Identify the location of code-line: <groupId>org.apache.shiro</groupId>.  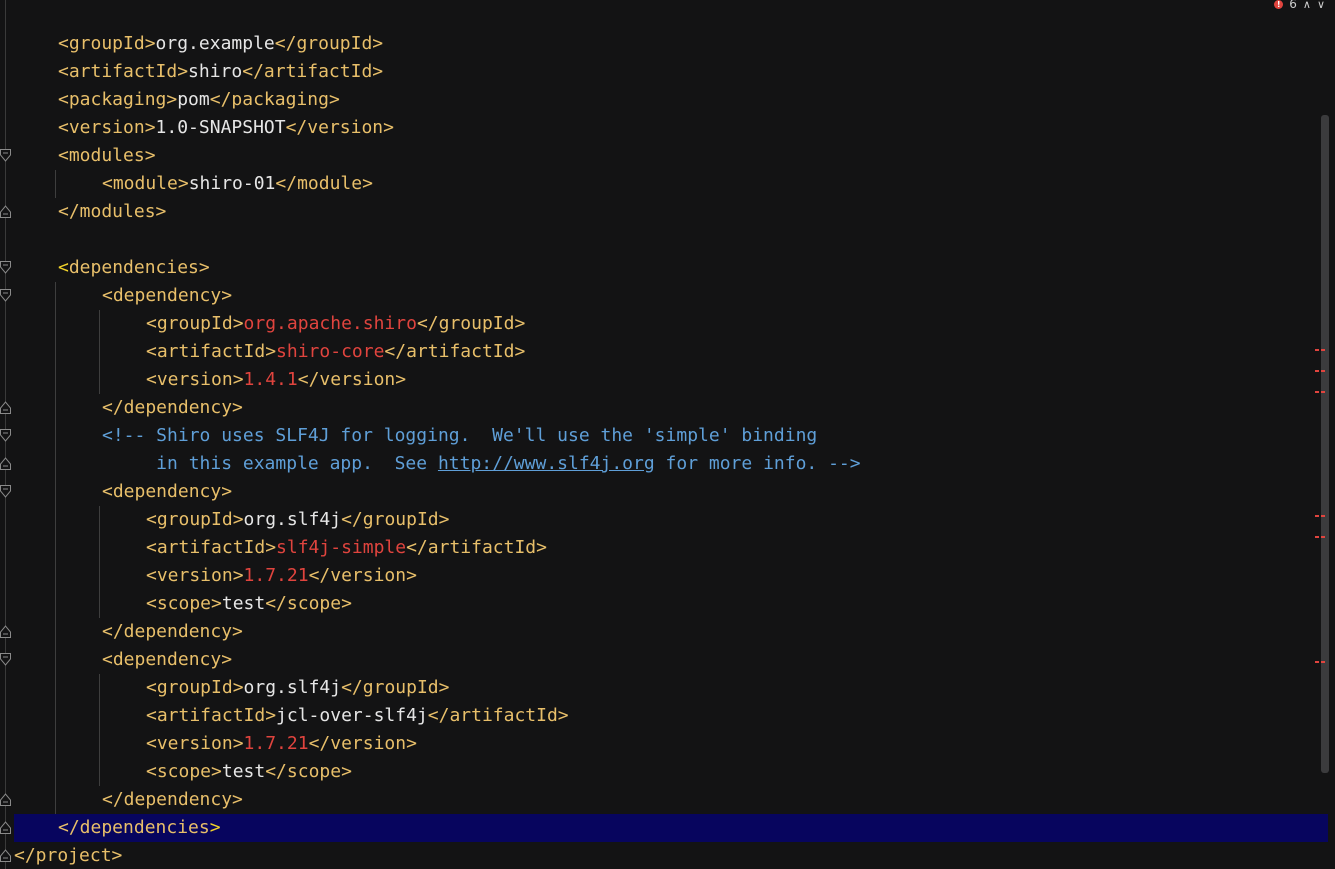
(670, 324).